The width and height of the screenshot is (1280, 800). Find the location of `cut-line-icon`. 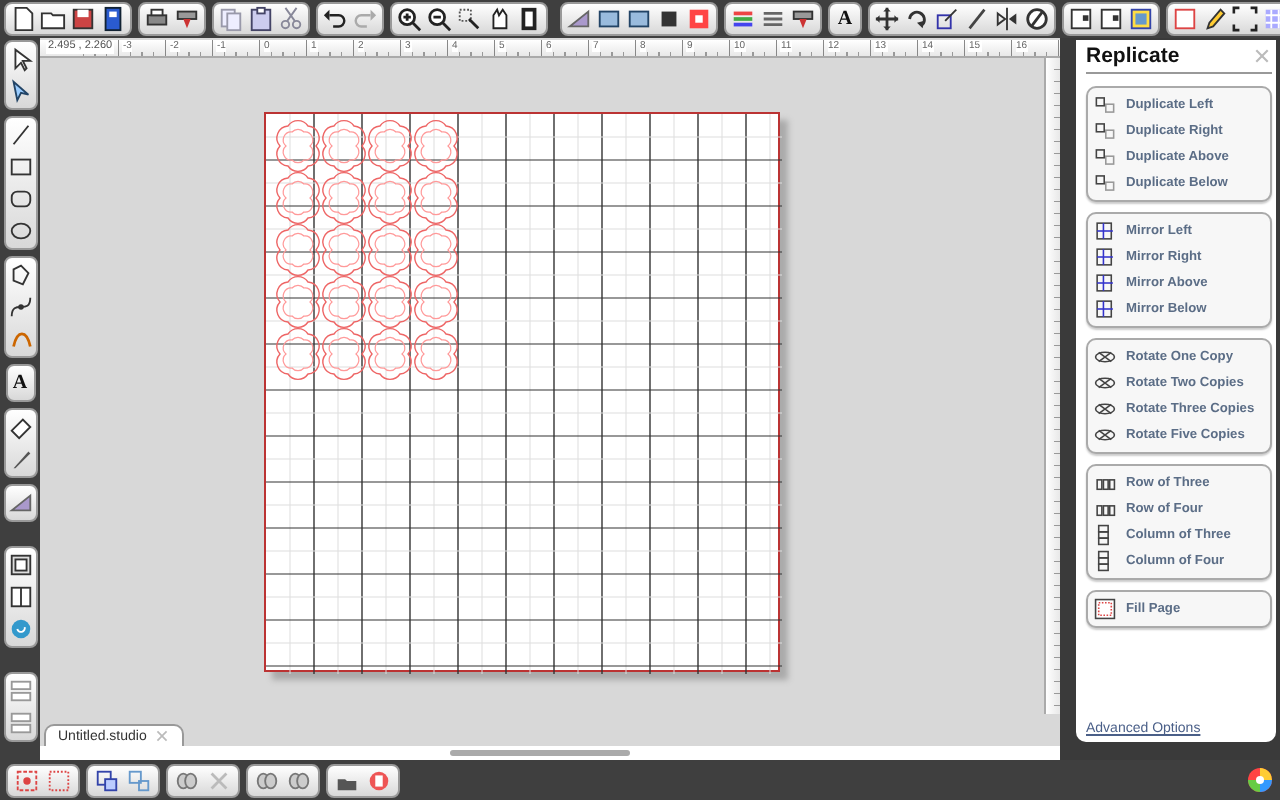

cut-line-icon is located at coordinates (803, 19).